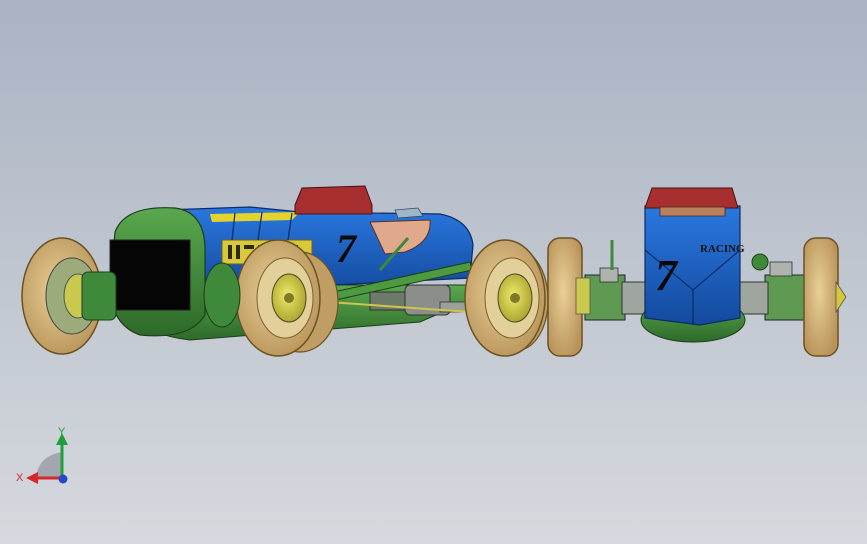  I want to click on front-view-cockpit-edge, so click(692, 211).